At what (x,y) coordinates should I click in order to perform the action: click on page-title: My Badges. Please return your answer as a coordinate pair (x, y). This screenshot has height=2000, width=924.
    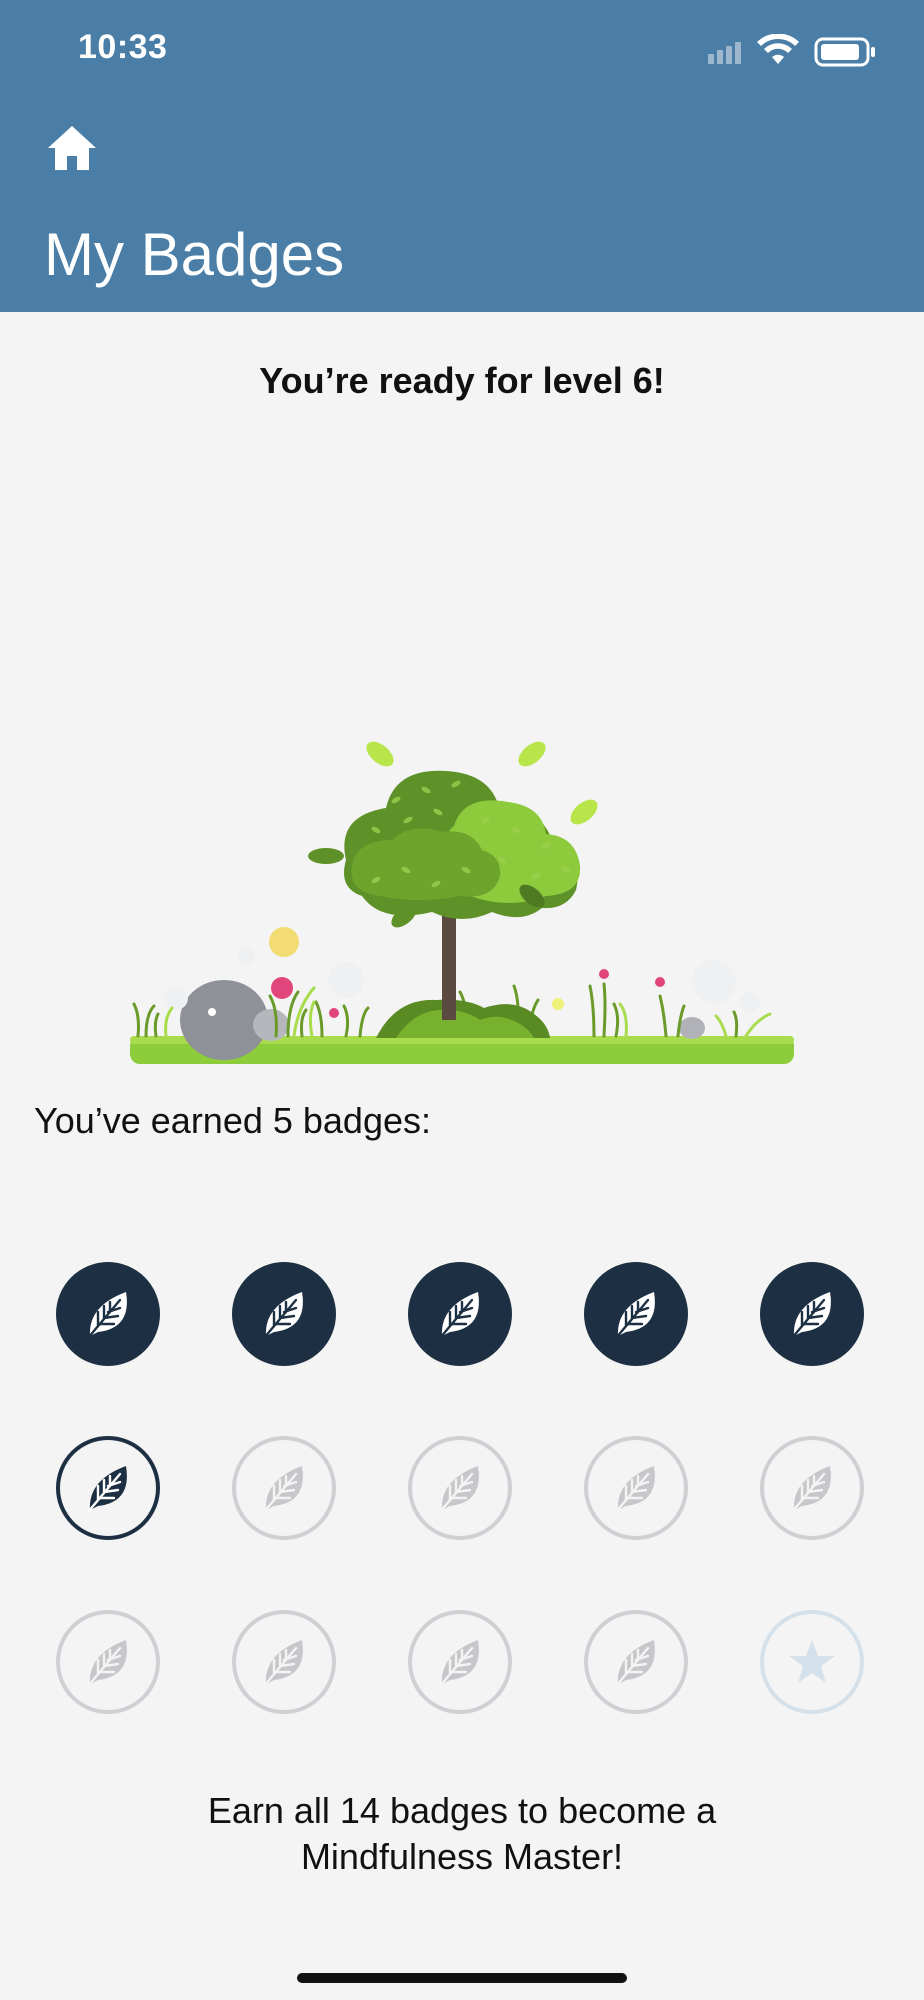
    Looking at the image, I should click on (194, 254).